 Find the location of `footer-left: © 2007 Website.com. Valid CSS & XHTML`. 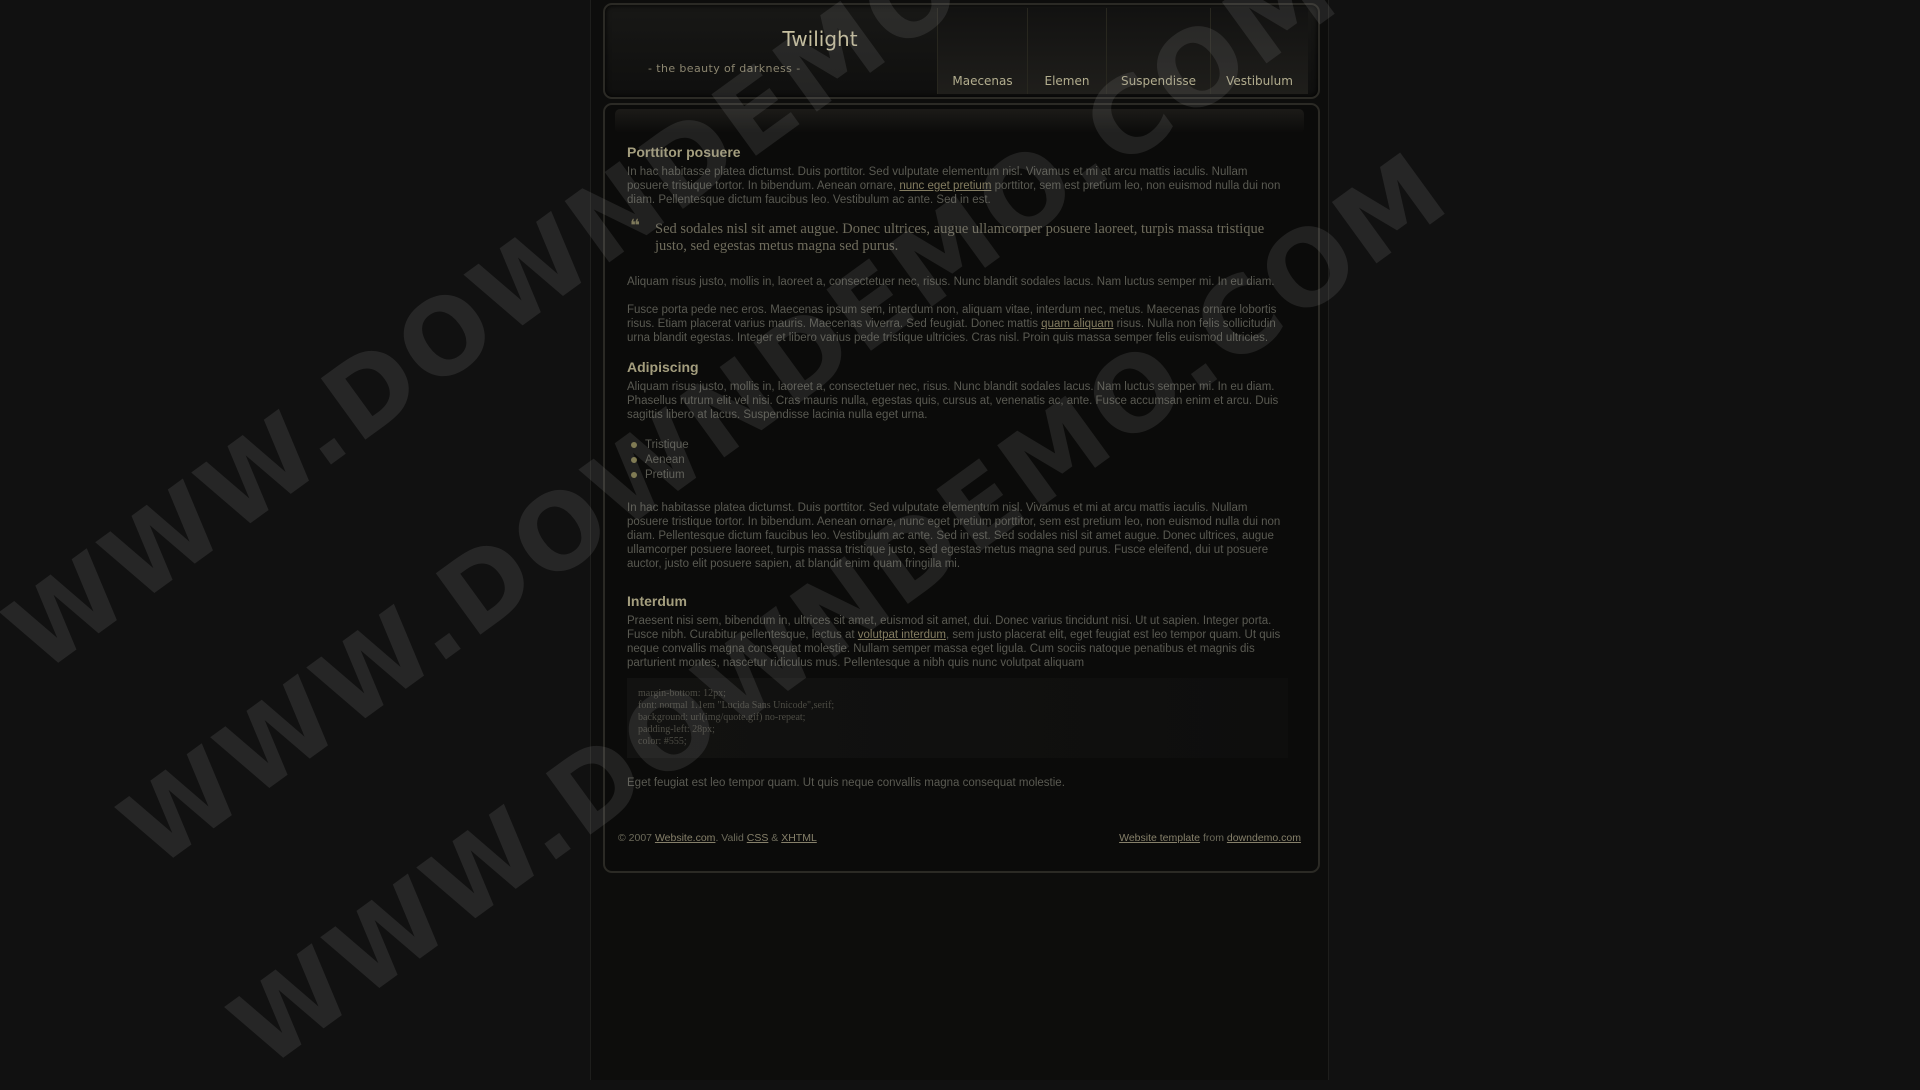

footer-left: © 2007 Website.com. Valid CSS & XHTML is located at coordinates (717, 838).